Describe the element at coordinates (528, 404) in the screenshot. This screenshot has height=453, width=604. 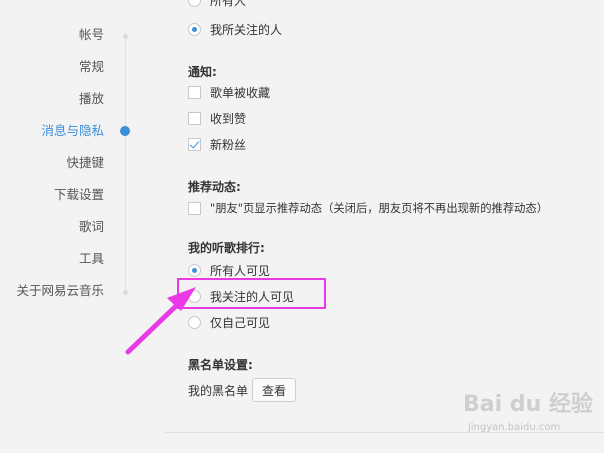
I see `watermark-brand: Bai du 经验` at that location.